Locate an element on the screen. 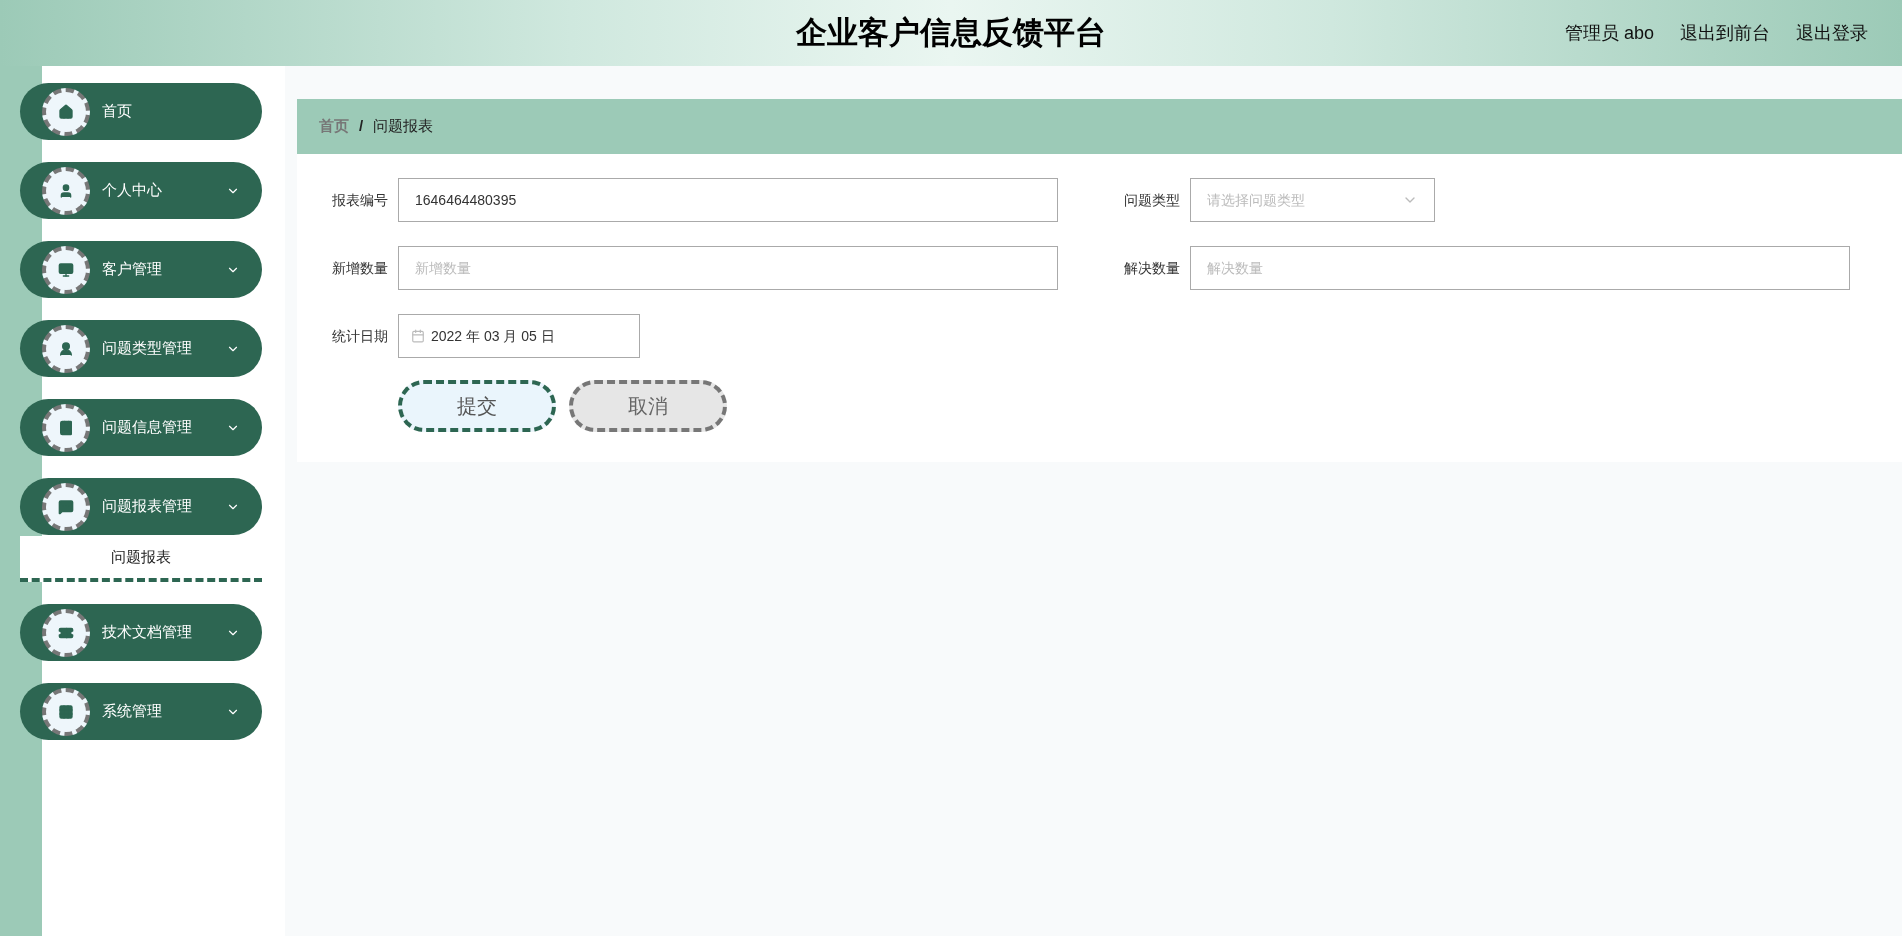  sidebar-label: 首页 is located at coordinates (117, 111).